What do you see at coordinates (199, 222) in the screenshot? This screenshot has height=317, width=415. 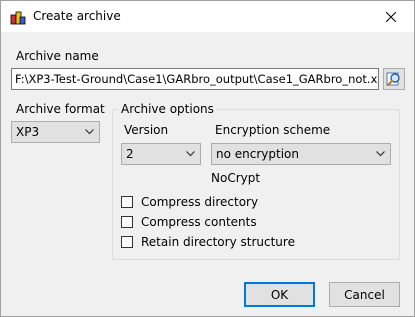 I see `compress-contents-label: Compress contents` at bounding box center [199, 222].